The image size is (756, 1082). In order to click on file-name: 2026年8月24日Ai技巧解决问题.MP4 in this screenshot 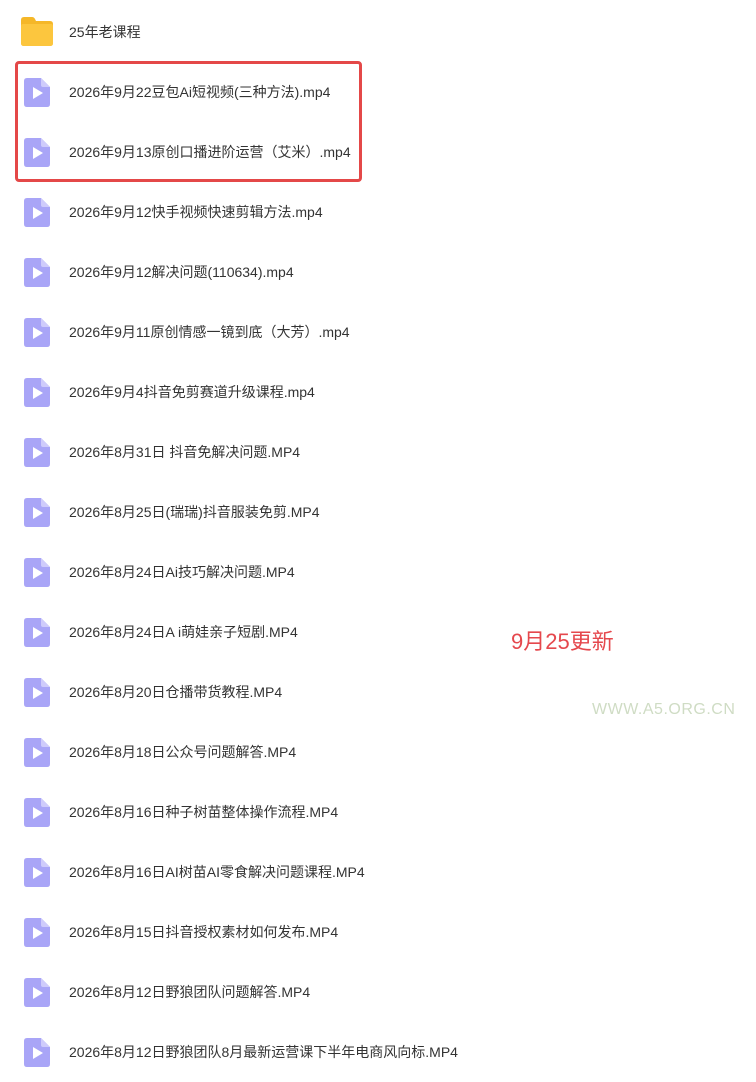, I will do `click(182, 572)`.